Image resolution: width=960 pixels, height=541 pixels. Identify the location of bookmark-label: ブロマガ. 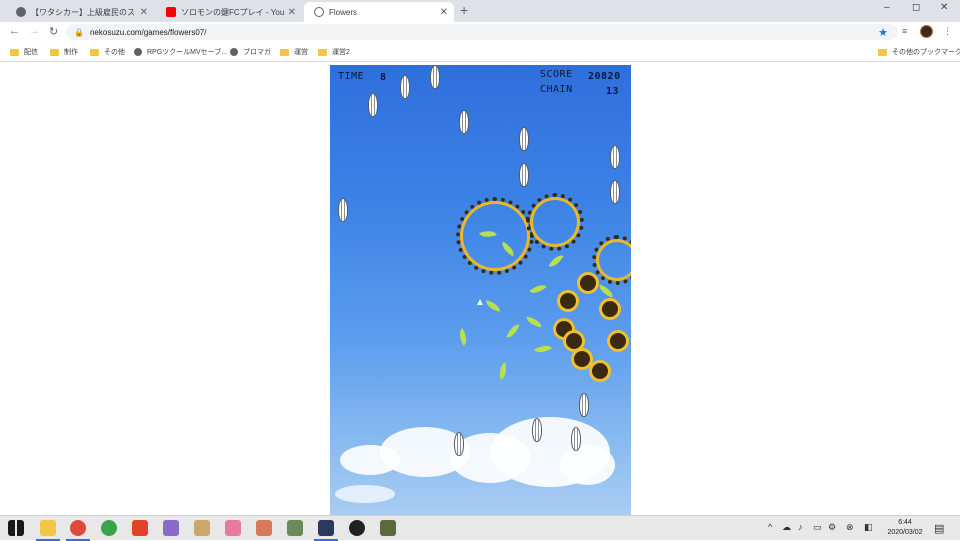
(257, 52).